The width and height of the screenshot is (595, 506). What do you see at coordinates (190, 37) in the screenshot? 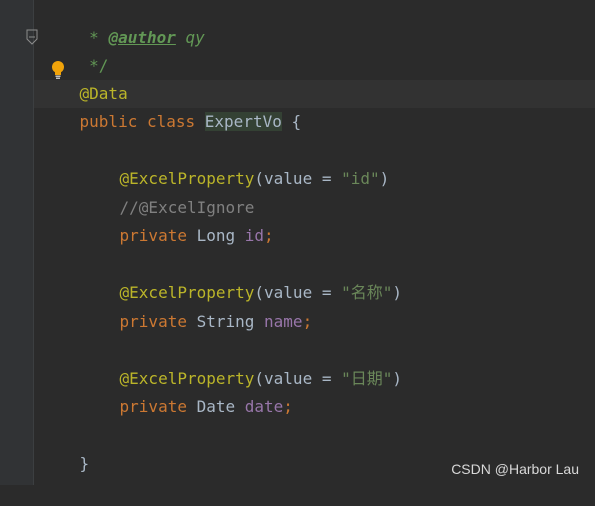
I see `javadoc-author-value: qy` at bounding box center [190, 37].